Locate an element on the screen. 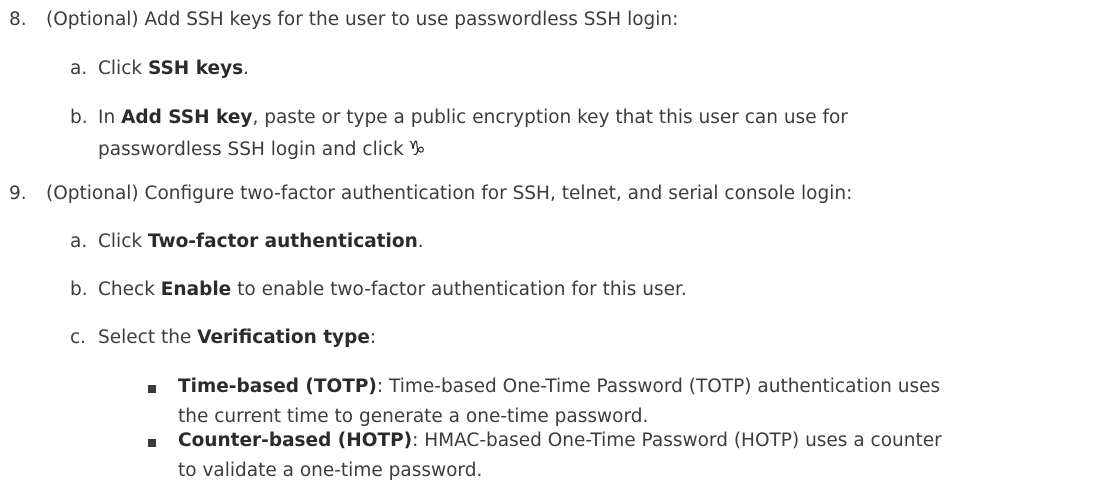  ui-term: SSH keys is located at coordinates (195, 68).